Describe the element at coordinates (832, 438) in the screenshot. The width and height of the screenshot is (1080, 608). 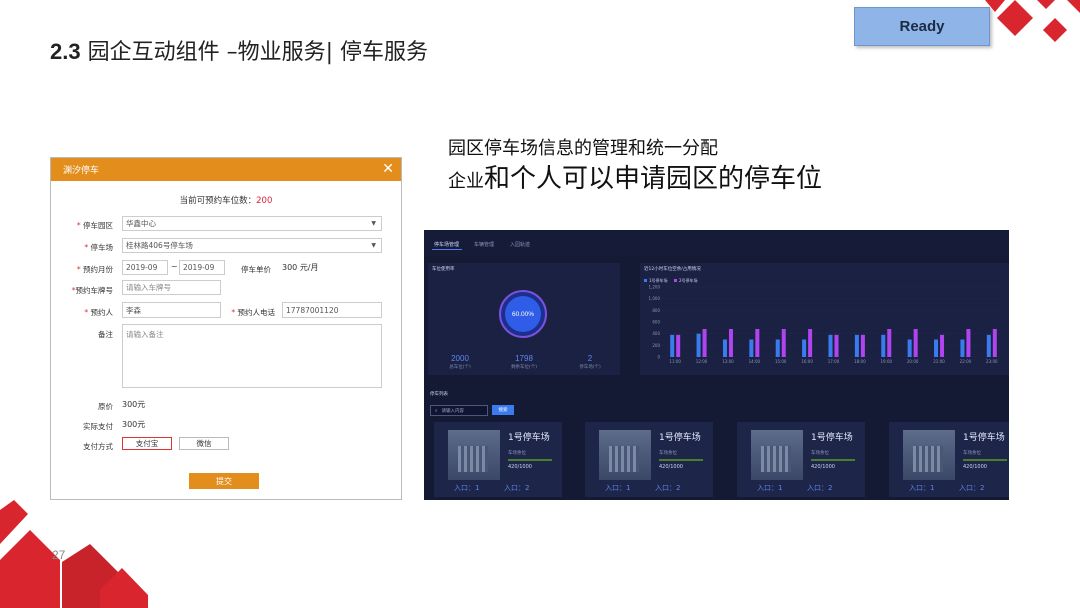
I see `card-lot-name: 1号停车场` at that location.